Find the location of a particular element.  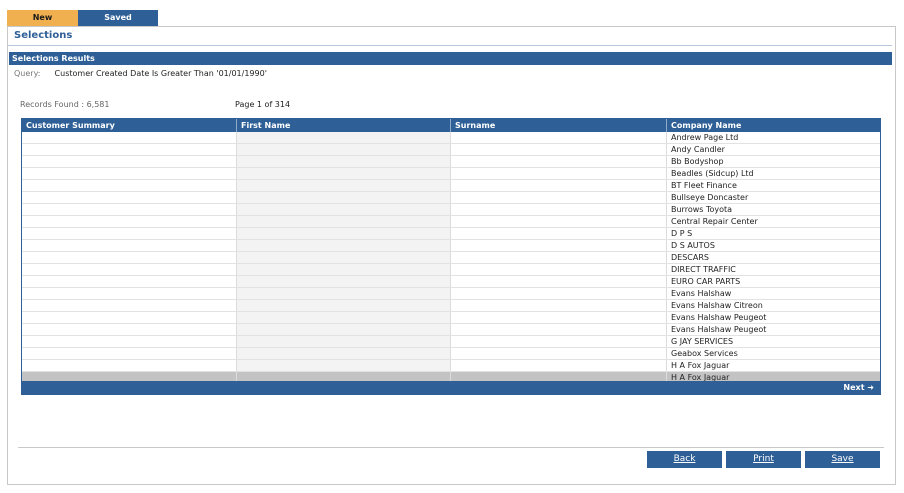

table-row: Andrew Page Ltd is located at coordinates (451, 138).